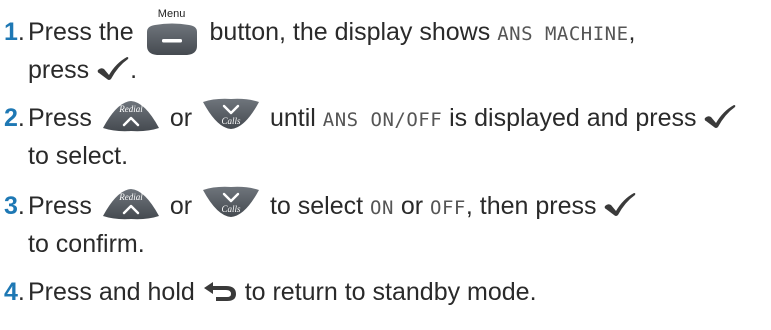 This screenshot has width=771, height=330. What do you see at coordinates (14, 118) in the screenshot?
I see `step-number: 2.` at bounding box center [14, 118].